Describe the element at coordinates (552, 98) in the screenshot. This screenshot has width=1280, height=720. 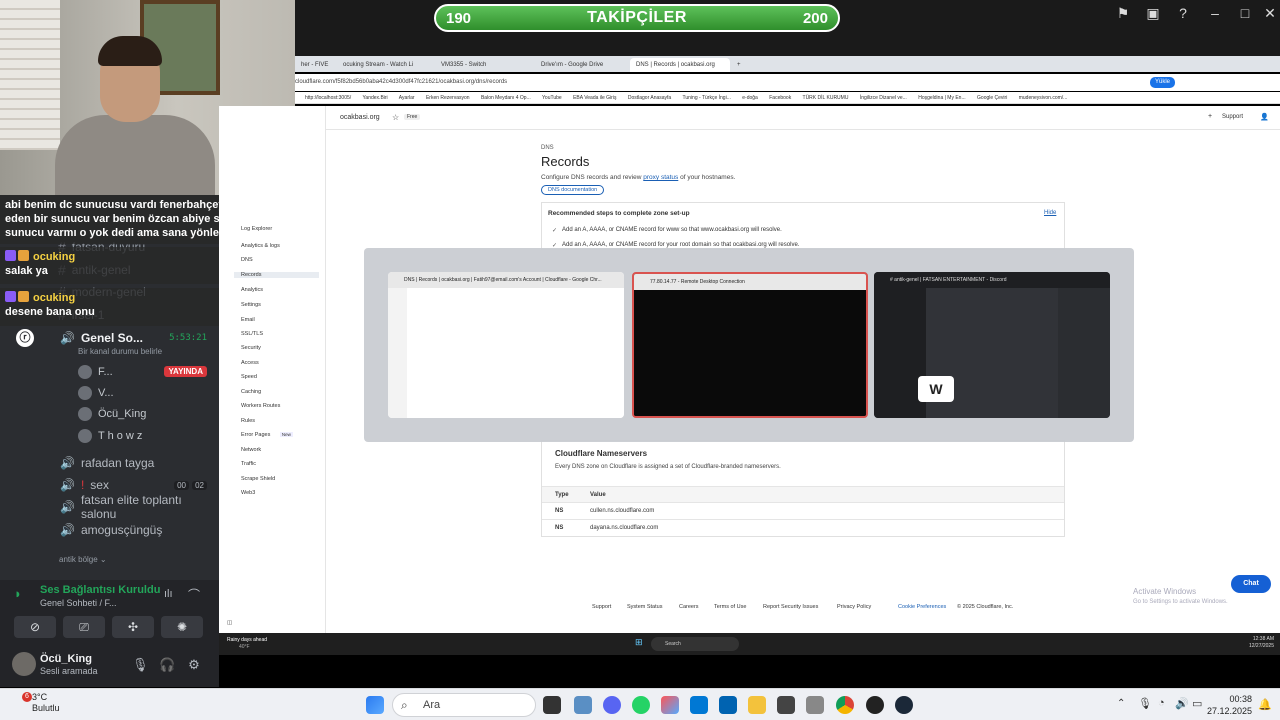
I see `bookmark: YouTube` at that location.